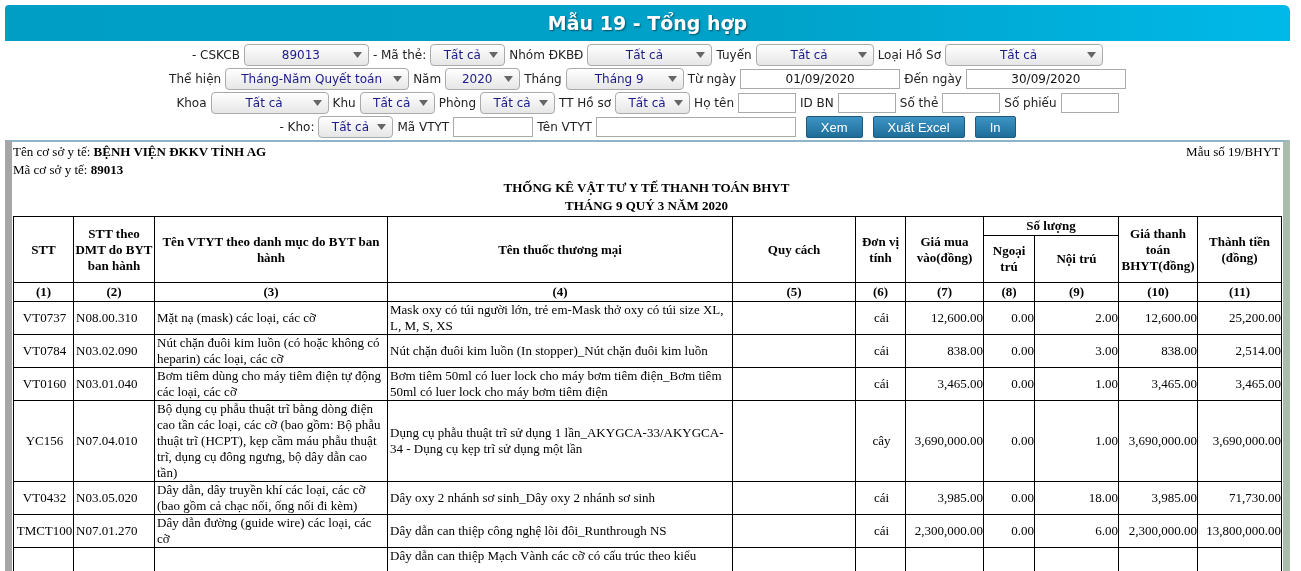 This screenshot has width=1301, height=571. What do you see at coordinates (457, 103) in the screenshot?
I see `field-label: Phòng` at bounding box center [457, 103].